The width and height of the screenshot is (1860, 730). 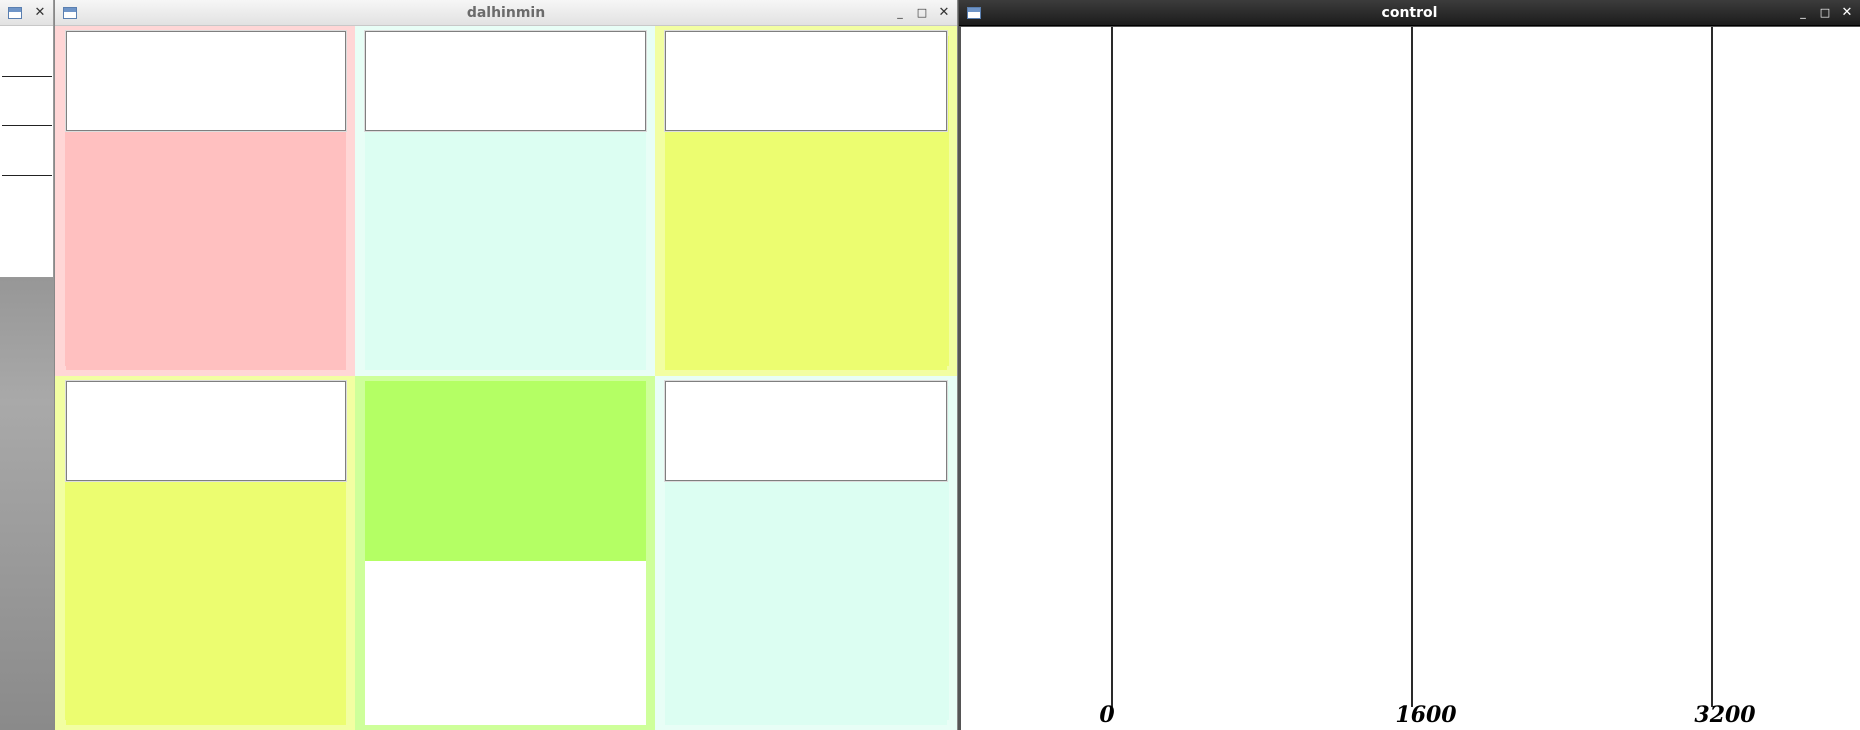 I want to click on small-window: ✕, so click(x=27, y=139).